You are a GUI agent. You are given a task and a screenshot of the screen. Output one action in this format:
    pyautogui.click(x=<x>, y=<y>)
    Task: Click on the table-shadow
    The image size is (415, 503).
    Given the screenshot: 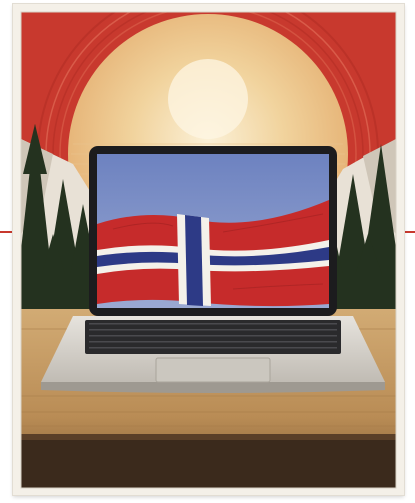 What is the action you would take?
    pyautogui.click(x=208, y=461)
    